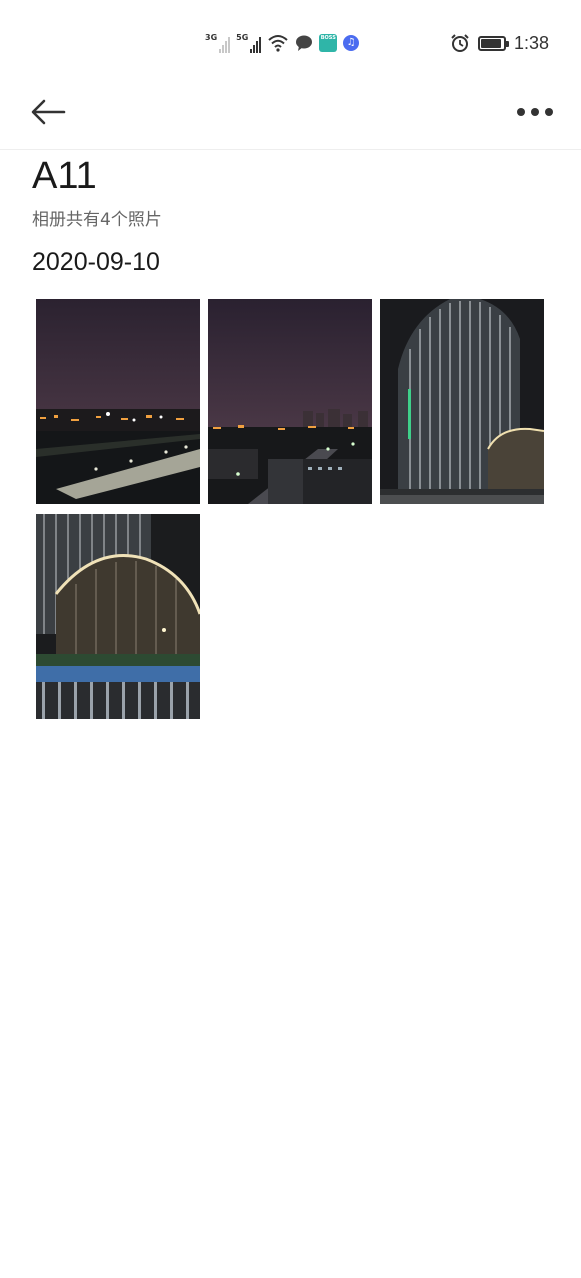  I want to click on signal-5g-icon: 5G, so click(249, 43).